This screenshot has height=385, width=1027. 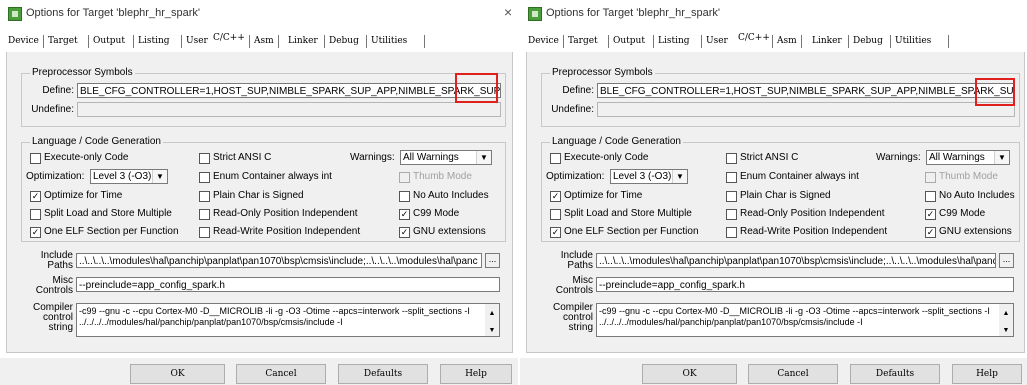 What do you see at coordinates (451, 195) in the screenshot?
I see `no-auto-includes-label: No Auto Includes` at bounding box center [451, 195].